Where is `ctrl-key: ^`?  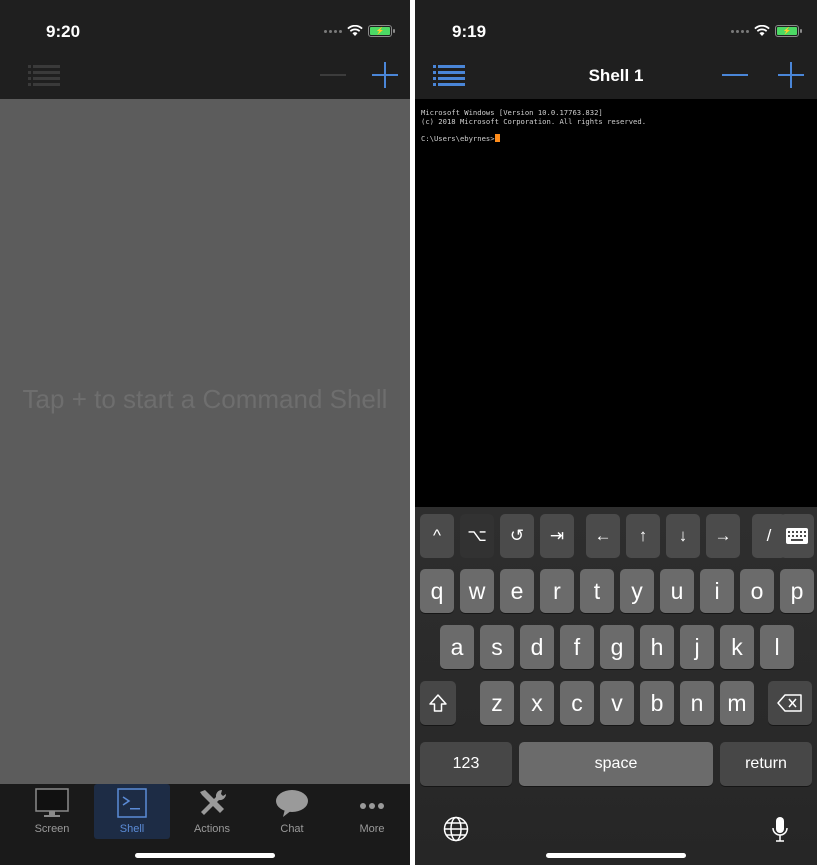 ctrl-key: ^ is located at coordinates (437, 536).